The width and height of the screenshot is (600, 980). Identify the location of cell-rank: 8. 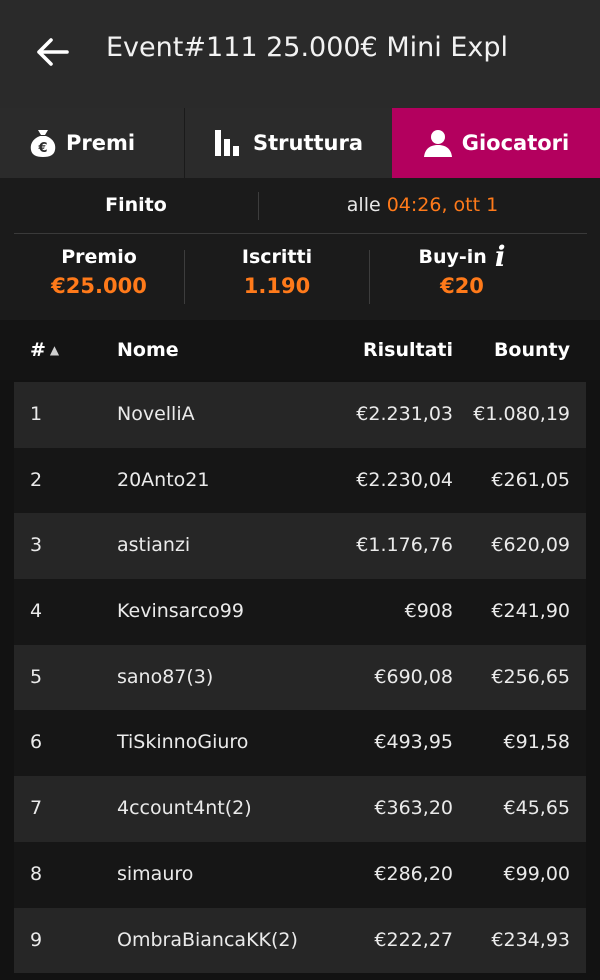
(36, 873).